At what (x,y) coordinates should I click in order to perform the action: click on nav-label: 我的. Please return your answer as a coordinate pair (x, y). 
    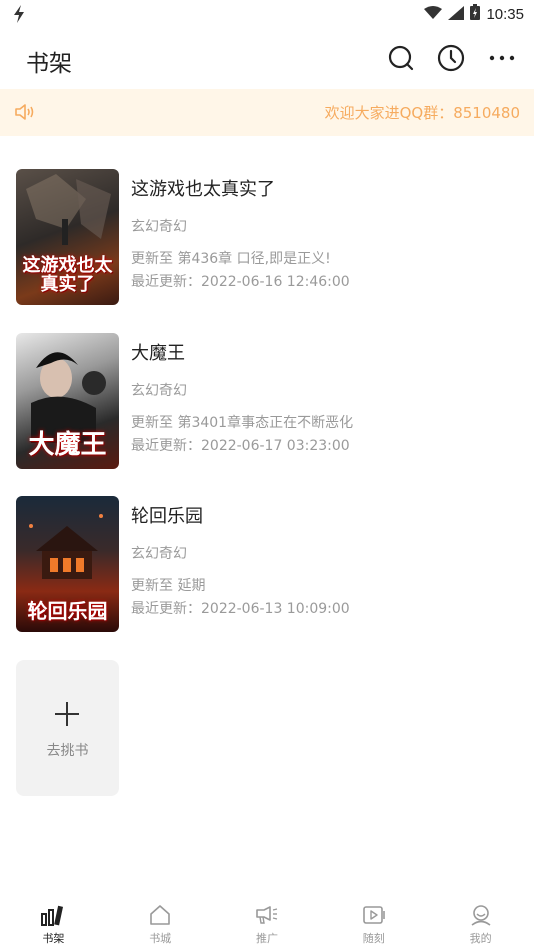
    Looking at the image, I should click on (480, 938).